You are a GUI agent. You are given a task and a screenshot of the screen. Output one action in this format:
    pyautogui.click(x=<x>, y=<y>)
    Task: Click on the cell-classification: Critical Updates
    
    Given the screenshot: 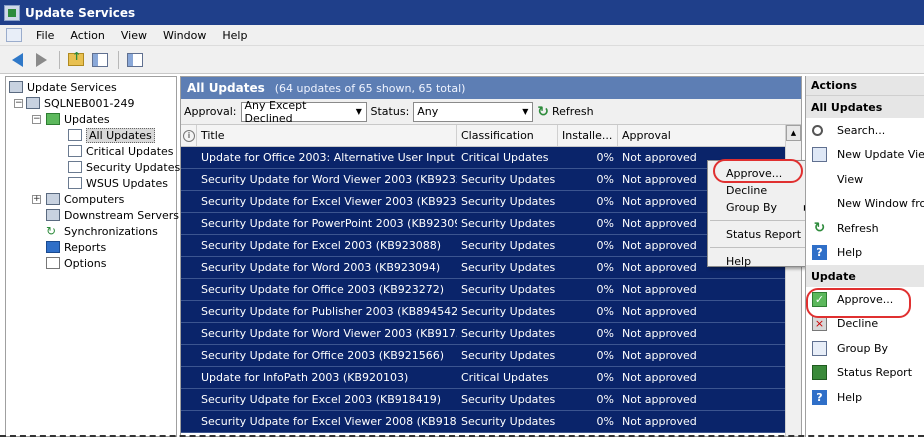 What is the action you would take?
    pyautogui.click(x=505, y=157)
    